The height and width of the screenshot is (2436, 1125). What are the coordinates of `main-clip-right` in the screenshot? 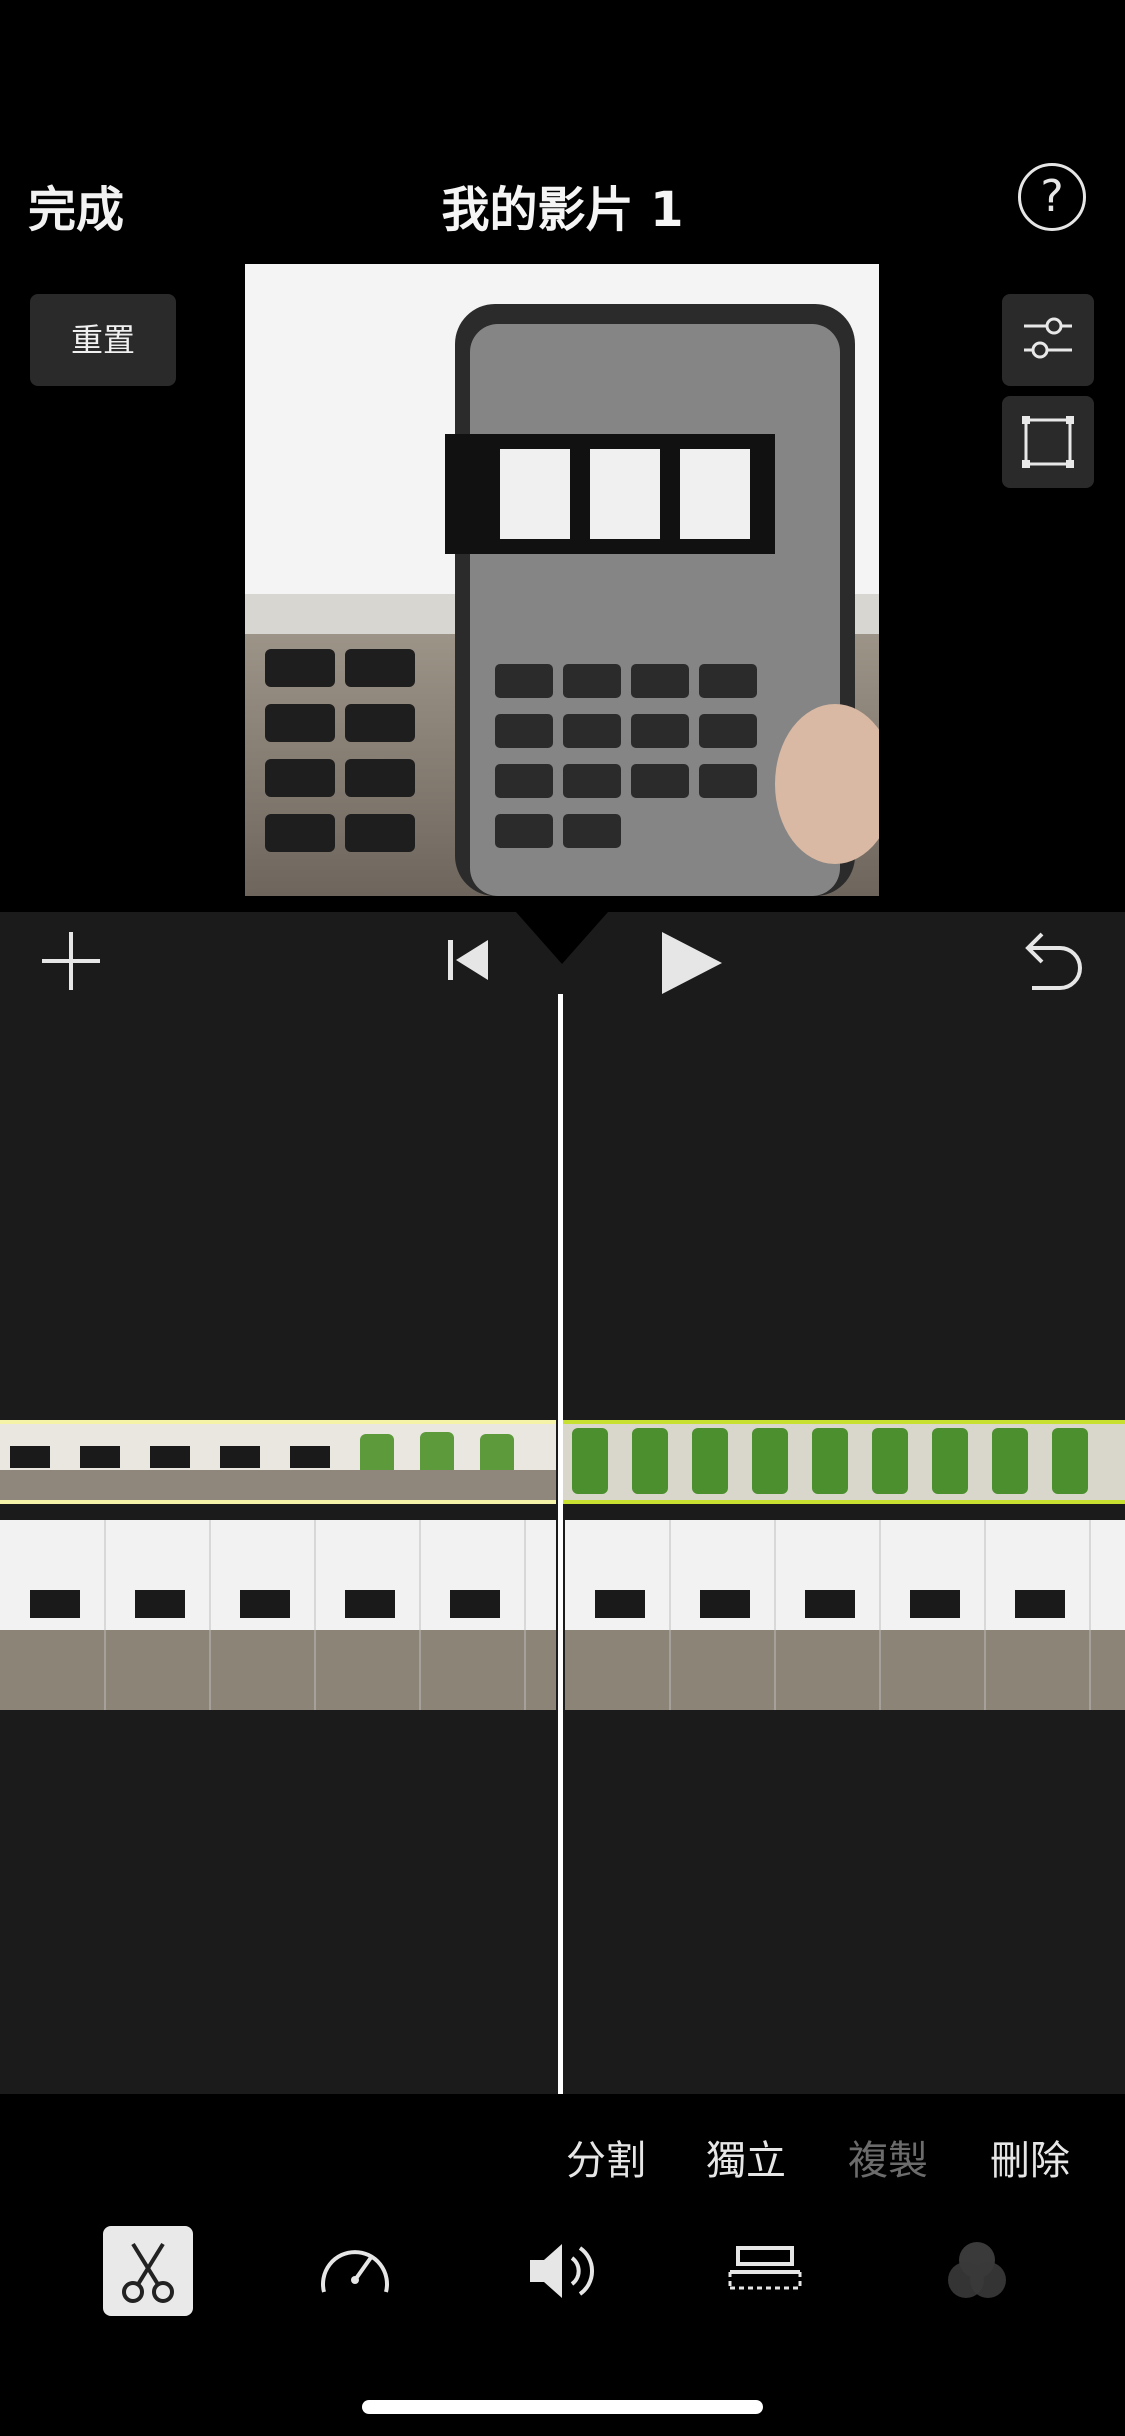 It's located at (845, 1615).